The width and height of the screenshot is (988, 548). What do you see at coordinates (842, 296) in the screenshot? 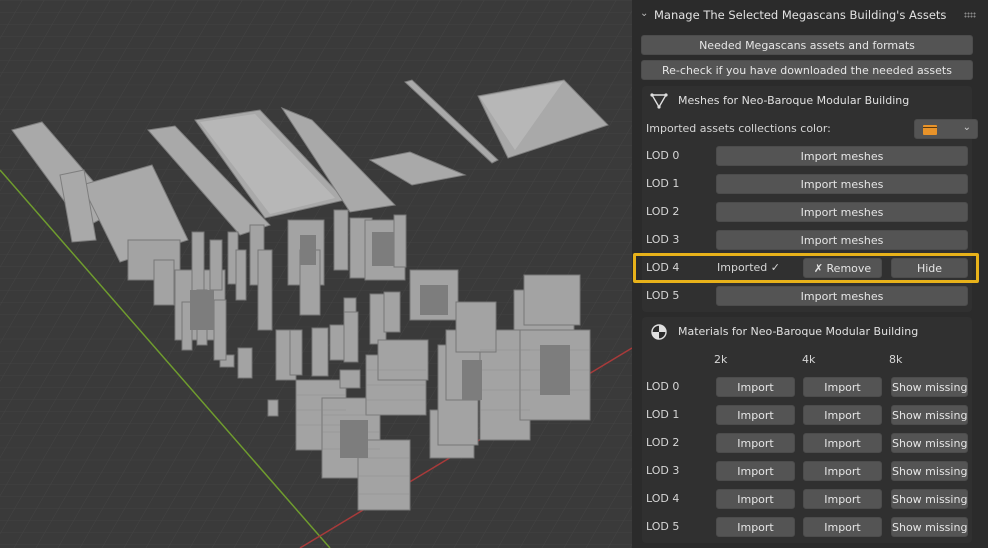
I see `import-meshes-lod5-button: Import meshes` at bounding box center [842, 296].